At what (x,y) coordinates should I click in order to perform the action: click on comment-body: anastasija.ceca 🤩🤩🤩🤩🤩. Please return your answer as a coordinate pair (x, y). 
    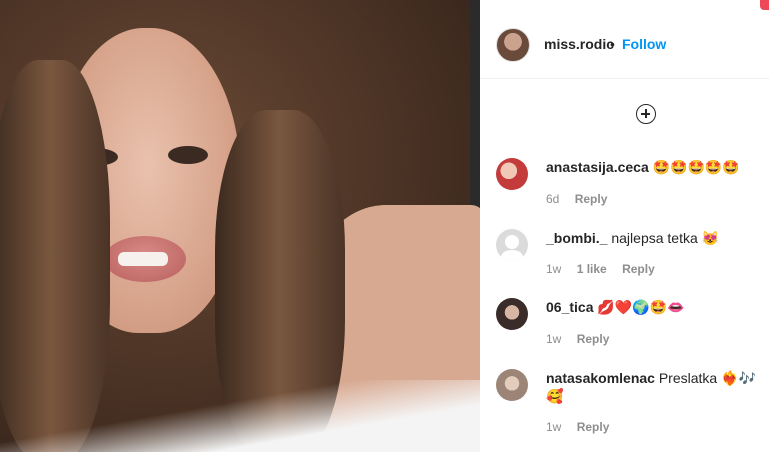
    Looking at the image, I should click on (651, 167).